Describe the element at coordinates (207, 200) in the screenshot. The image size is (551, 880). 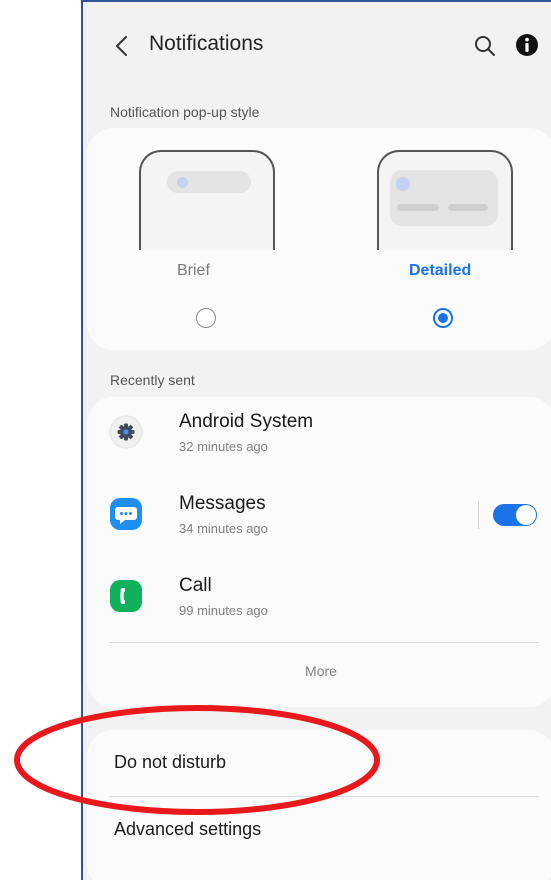
I see `brief-preview` at that location.